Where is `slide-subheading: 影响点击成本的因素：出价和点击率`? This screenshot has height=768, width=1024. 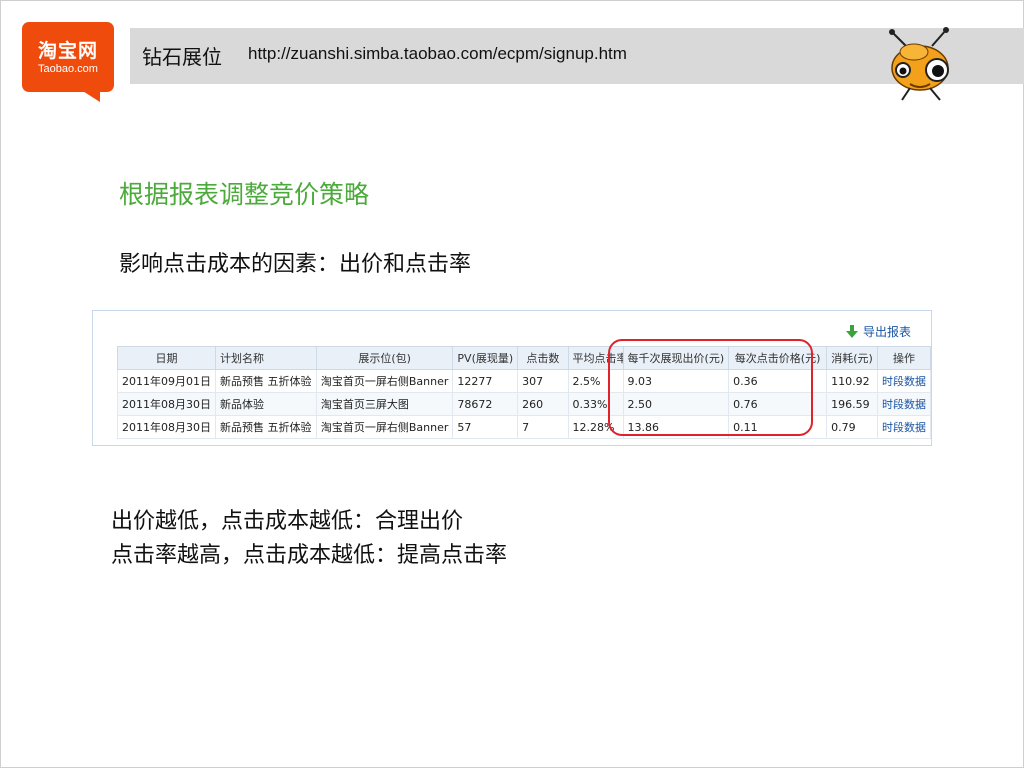
slide-subheading: 影响点击成本的因素：出价和点击率 is located at coordinates (295, 264).